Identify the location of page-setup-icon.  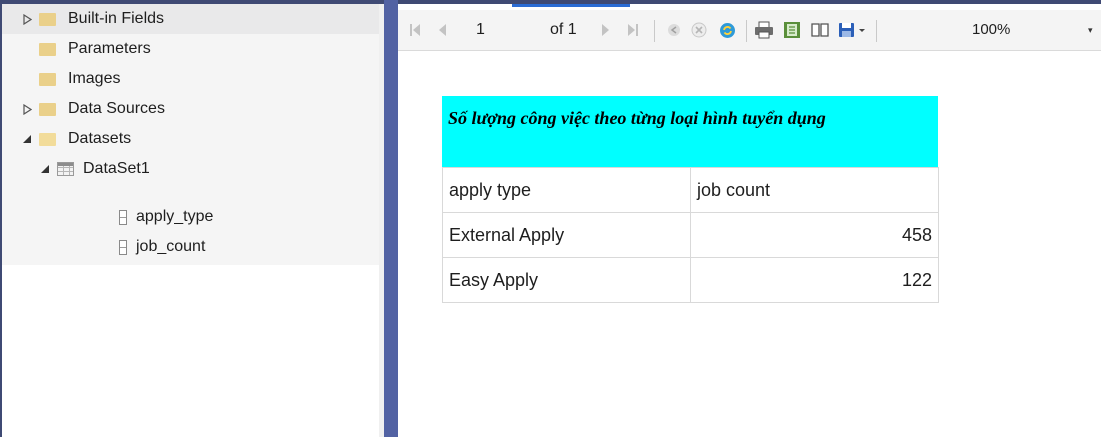
(820, 30).